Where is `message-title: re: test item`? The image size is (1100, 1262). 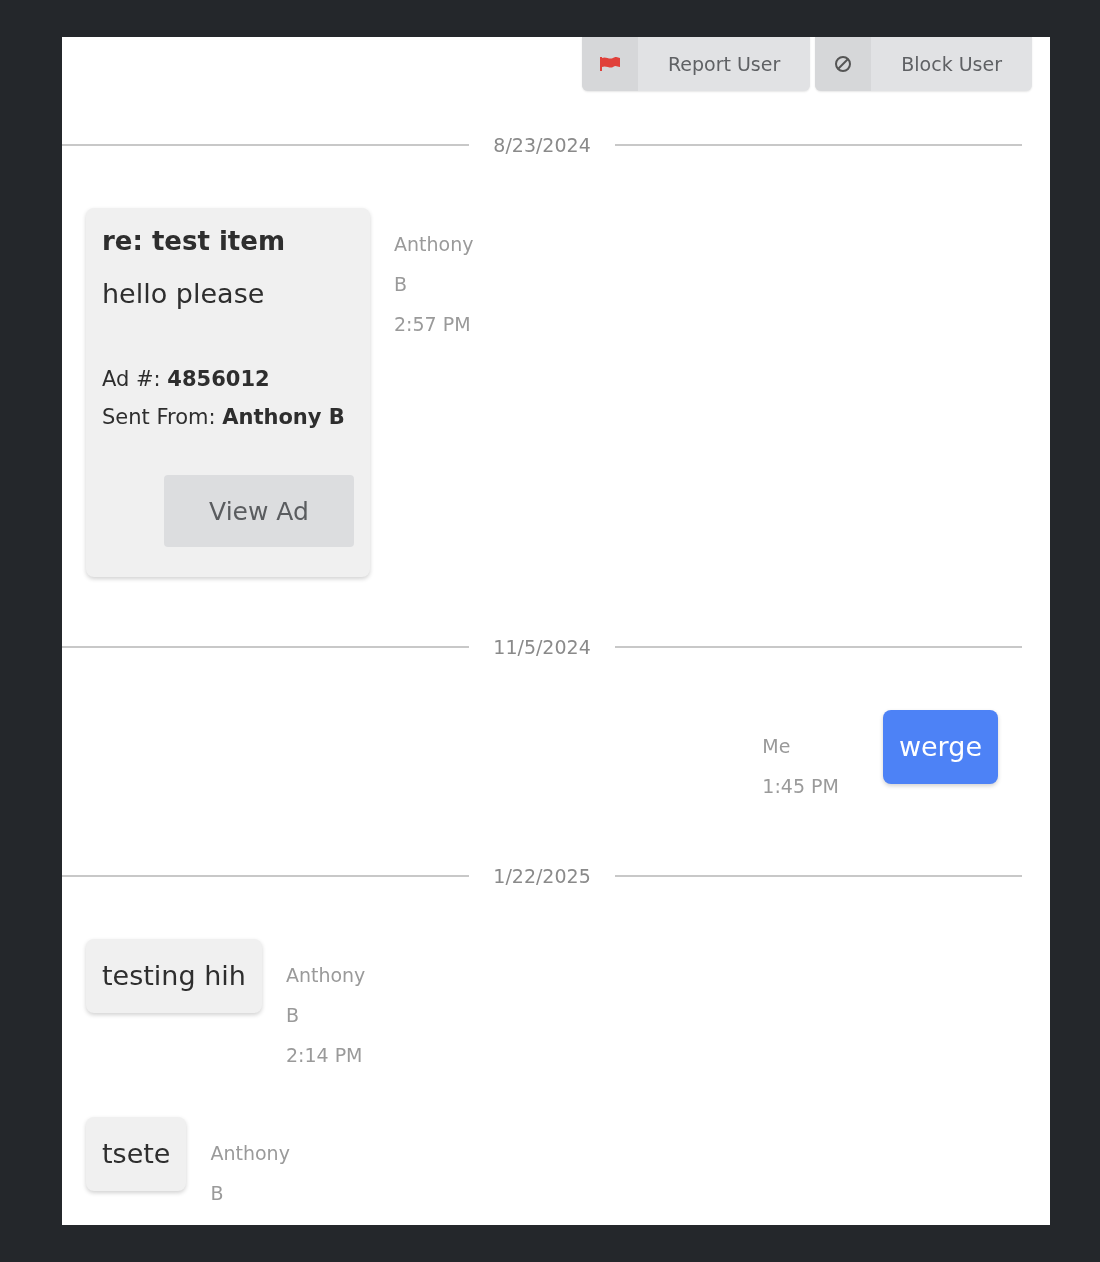 message-title: re: test item is located at coordinates (194, 241).